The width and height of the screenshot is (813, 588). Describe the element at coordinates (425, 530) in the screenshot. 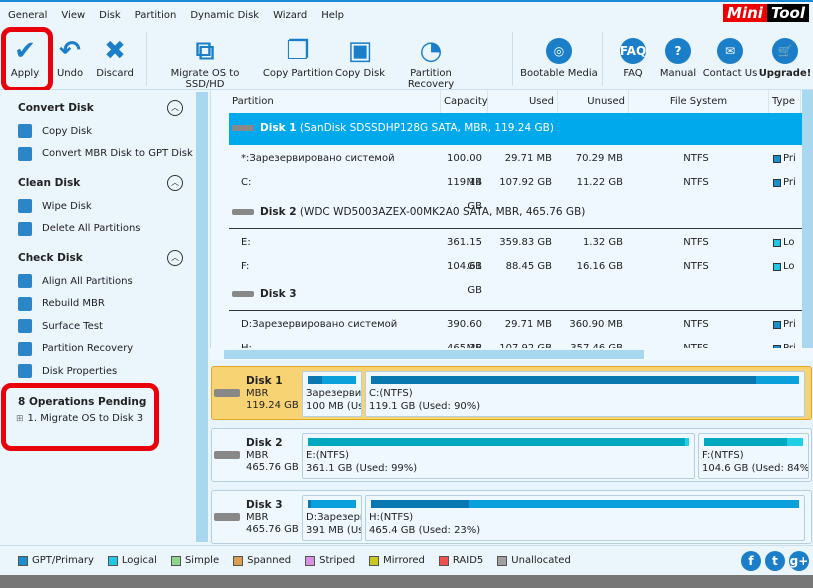

I see `partition-usage: 465.4 GB (Used: 23%)` at that location.